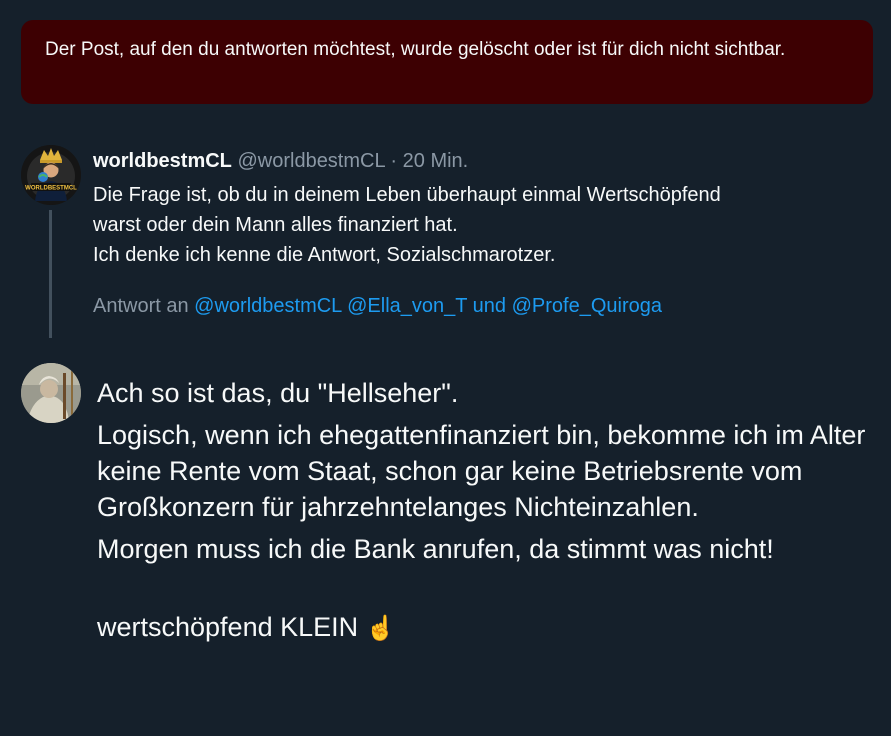  I want to click on mention-link: @Ella_von_T, so click(407, 306).